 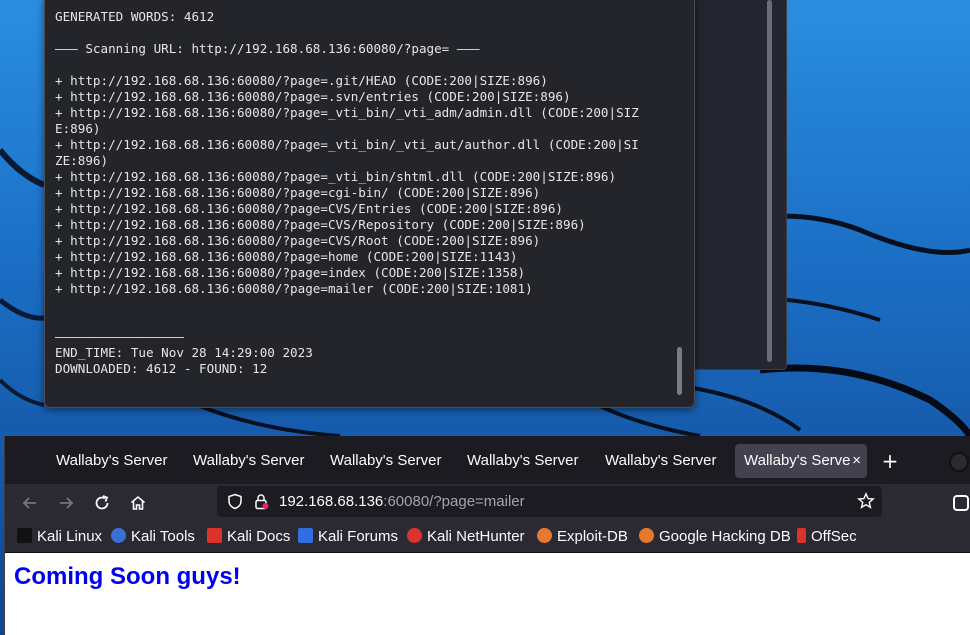 What do you see at coordinates (235, 501) in the screenshot?
I see `shield-icon` at bounding box center [235, 501].